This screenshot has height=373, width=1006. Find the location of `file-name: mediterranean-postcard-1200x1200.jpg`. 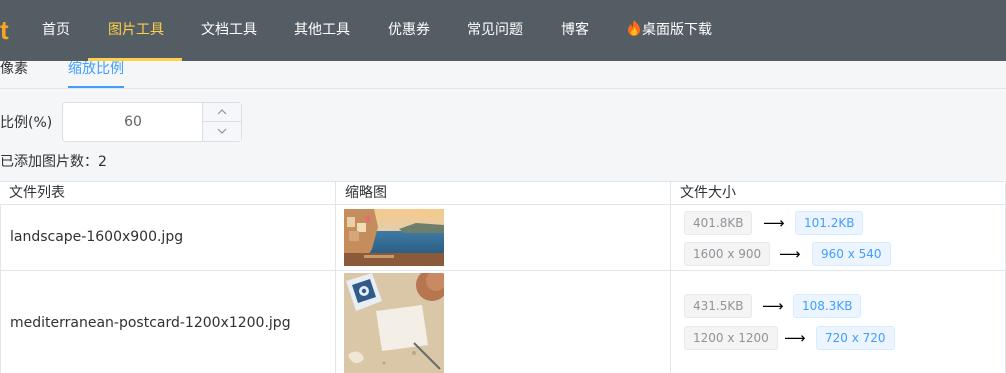

file-name: mediterranean-postcard-1200x1200.jpg is located at coordinates (150, 323).